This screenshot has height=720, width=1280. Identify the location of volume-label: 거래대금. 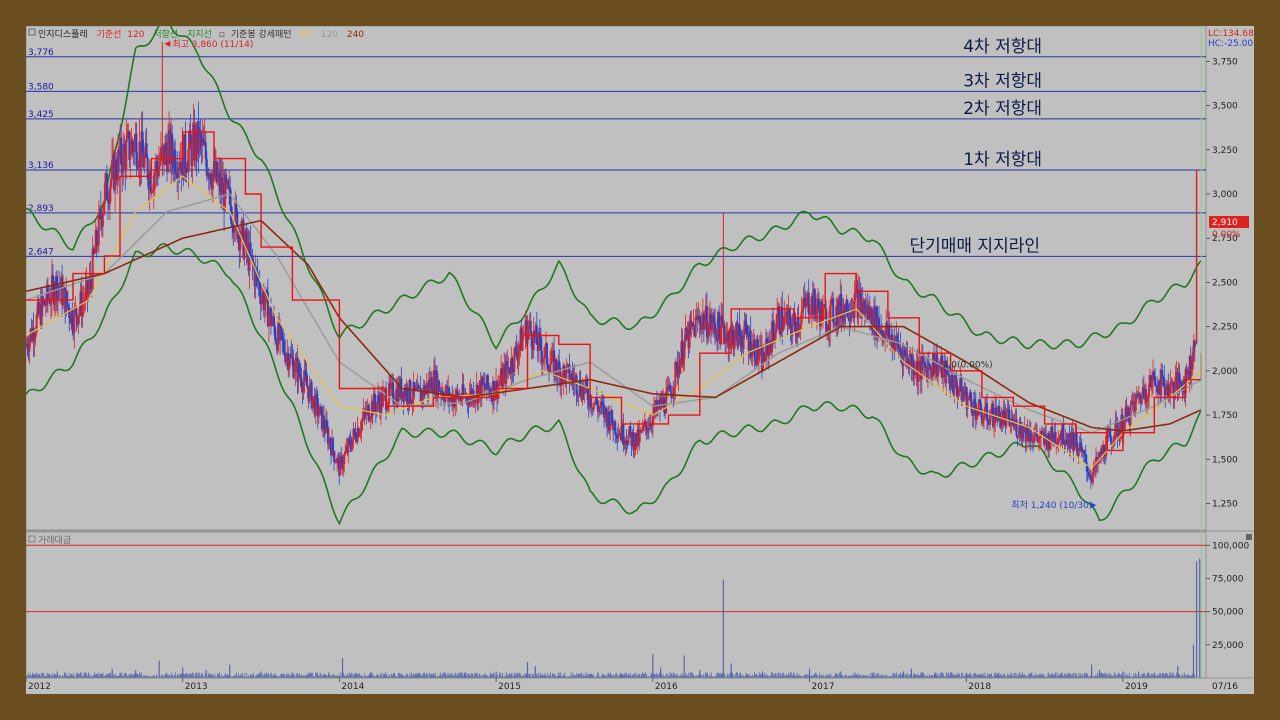
(54, 540).